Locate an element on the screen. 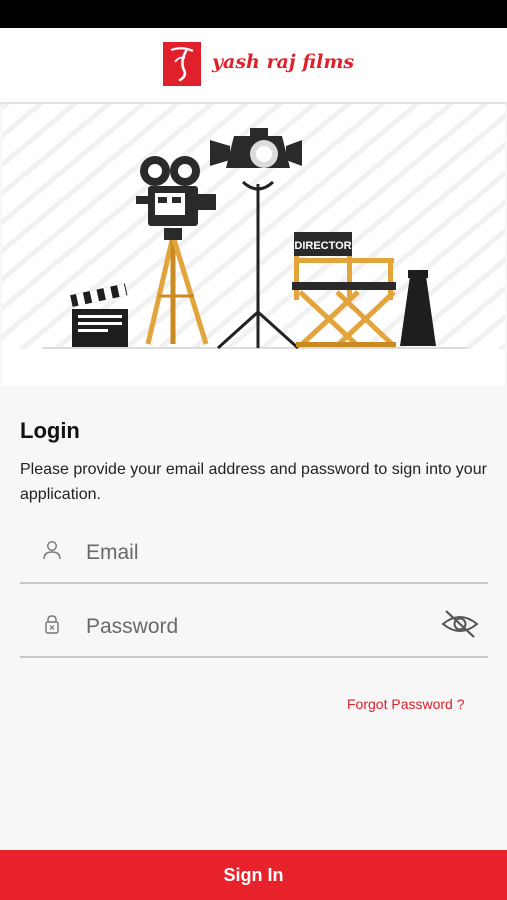  password-field is located at coordinates (254, 627).